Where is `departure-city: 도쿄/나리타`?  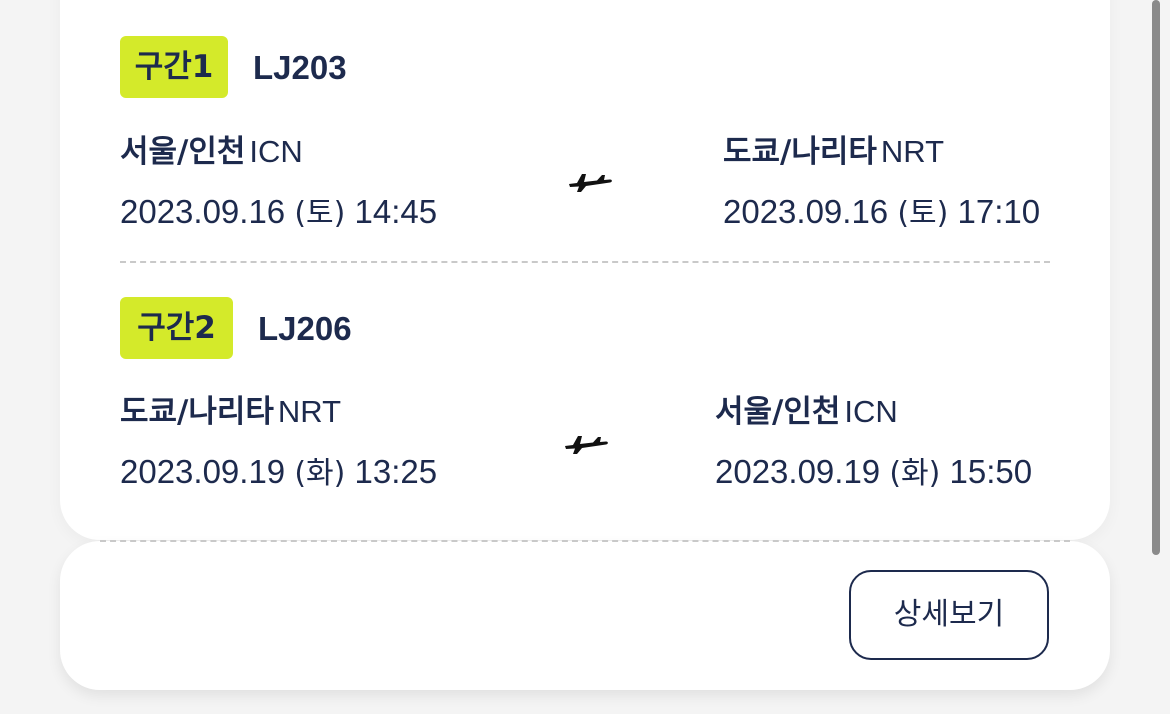
departure-city: 도쿄/나리타 is located at coordinates (197, 412).